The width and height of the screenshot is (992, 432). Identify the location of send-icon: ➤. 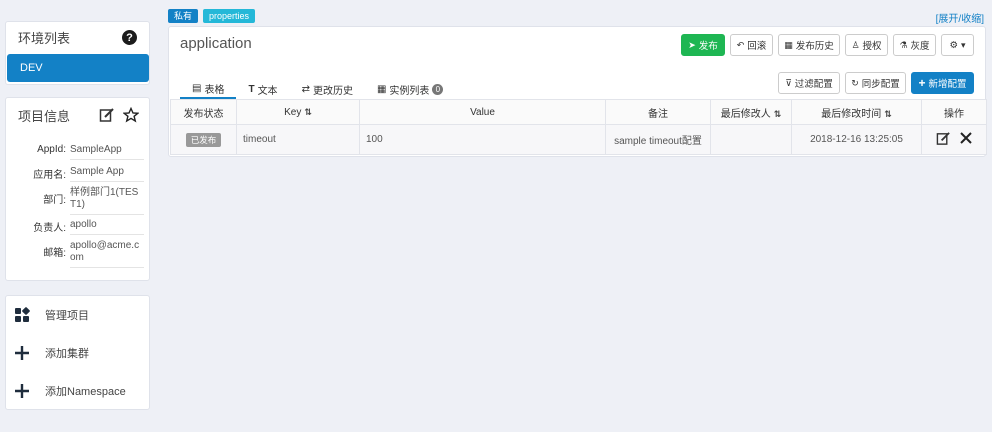
(692, 44).